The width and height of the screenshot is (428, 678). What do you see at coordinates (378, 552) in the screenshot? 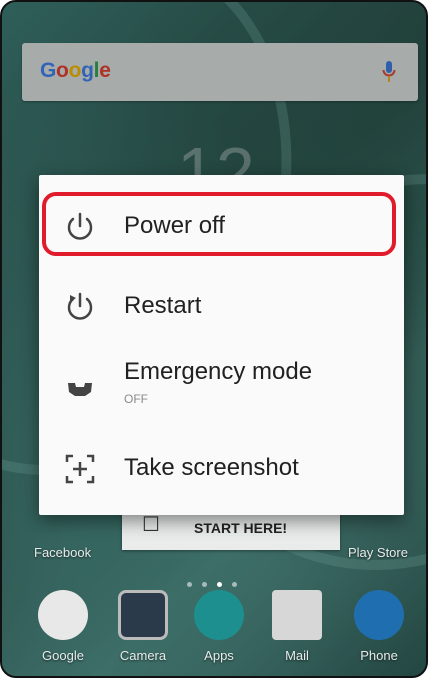
I see `play-store-label: Play Store` at bounding box center [378, 552].